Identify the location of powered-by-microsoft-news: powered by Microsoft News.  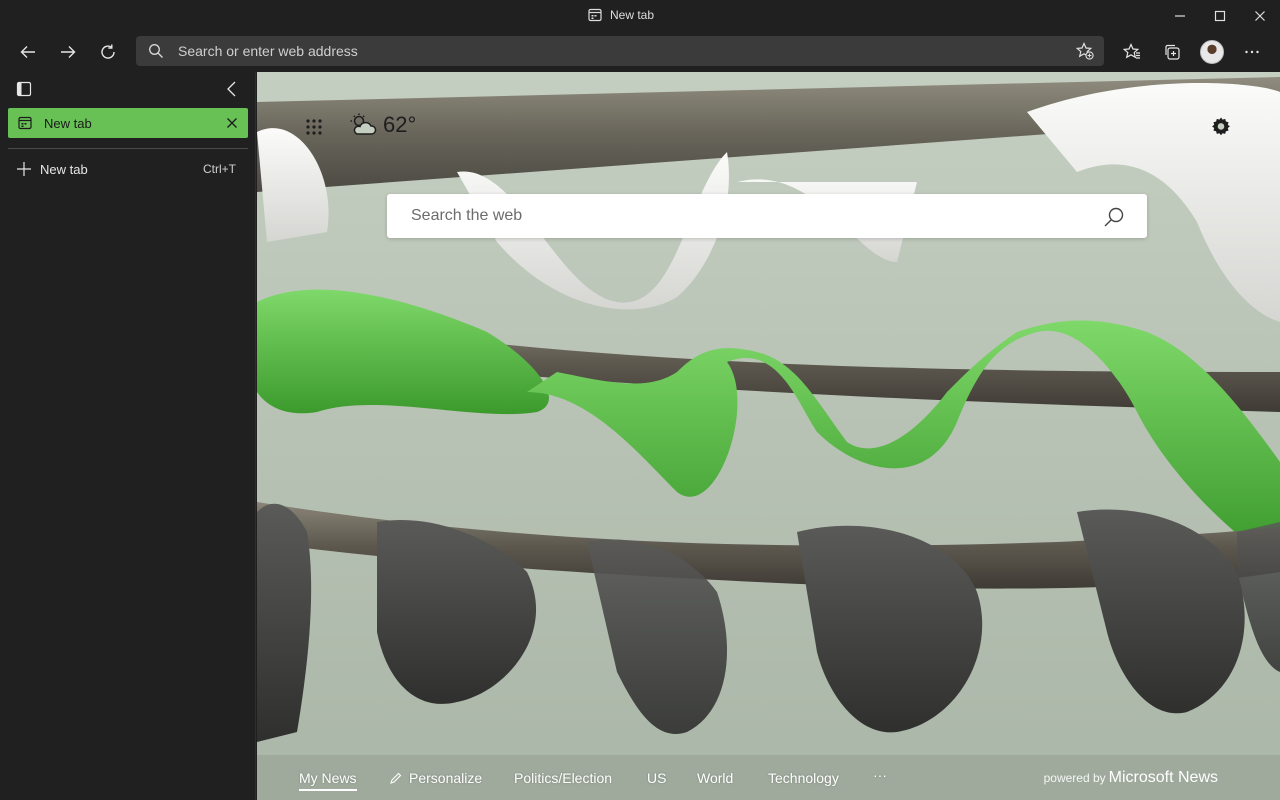
(1131, 778).